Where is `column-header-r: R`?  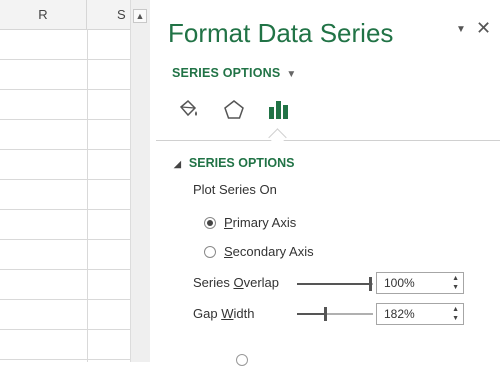
column-header-r: R is located at coordinates (43, 14).